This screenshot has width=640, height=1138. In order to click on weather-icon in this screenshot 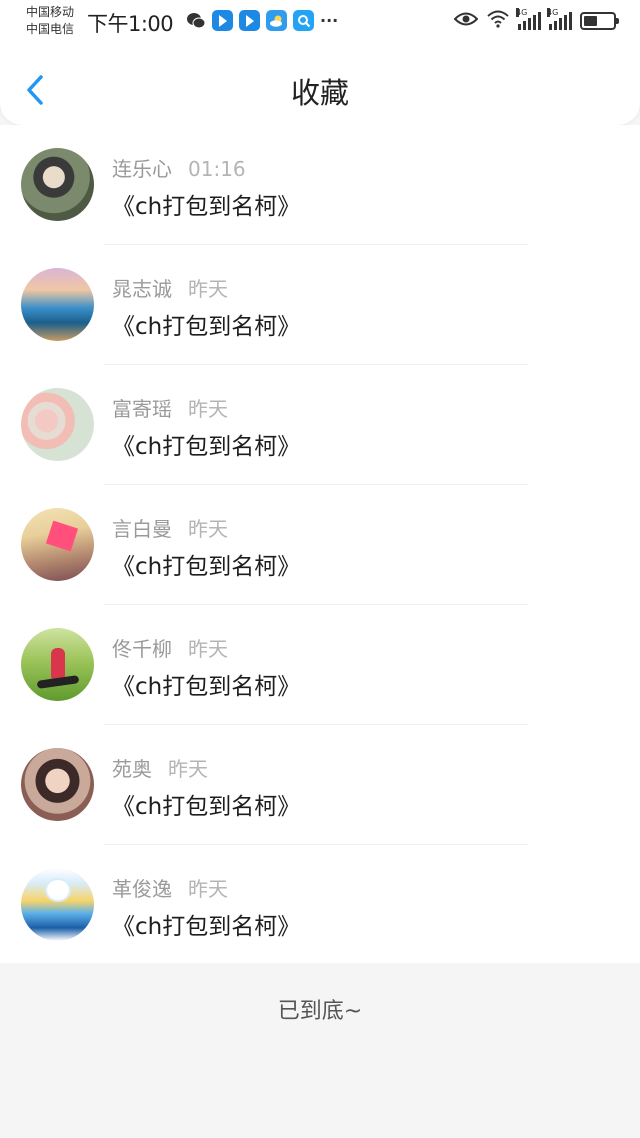, I will do `click(276, 20)`.